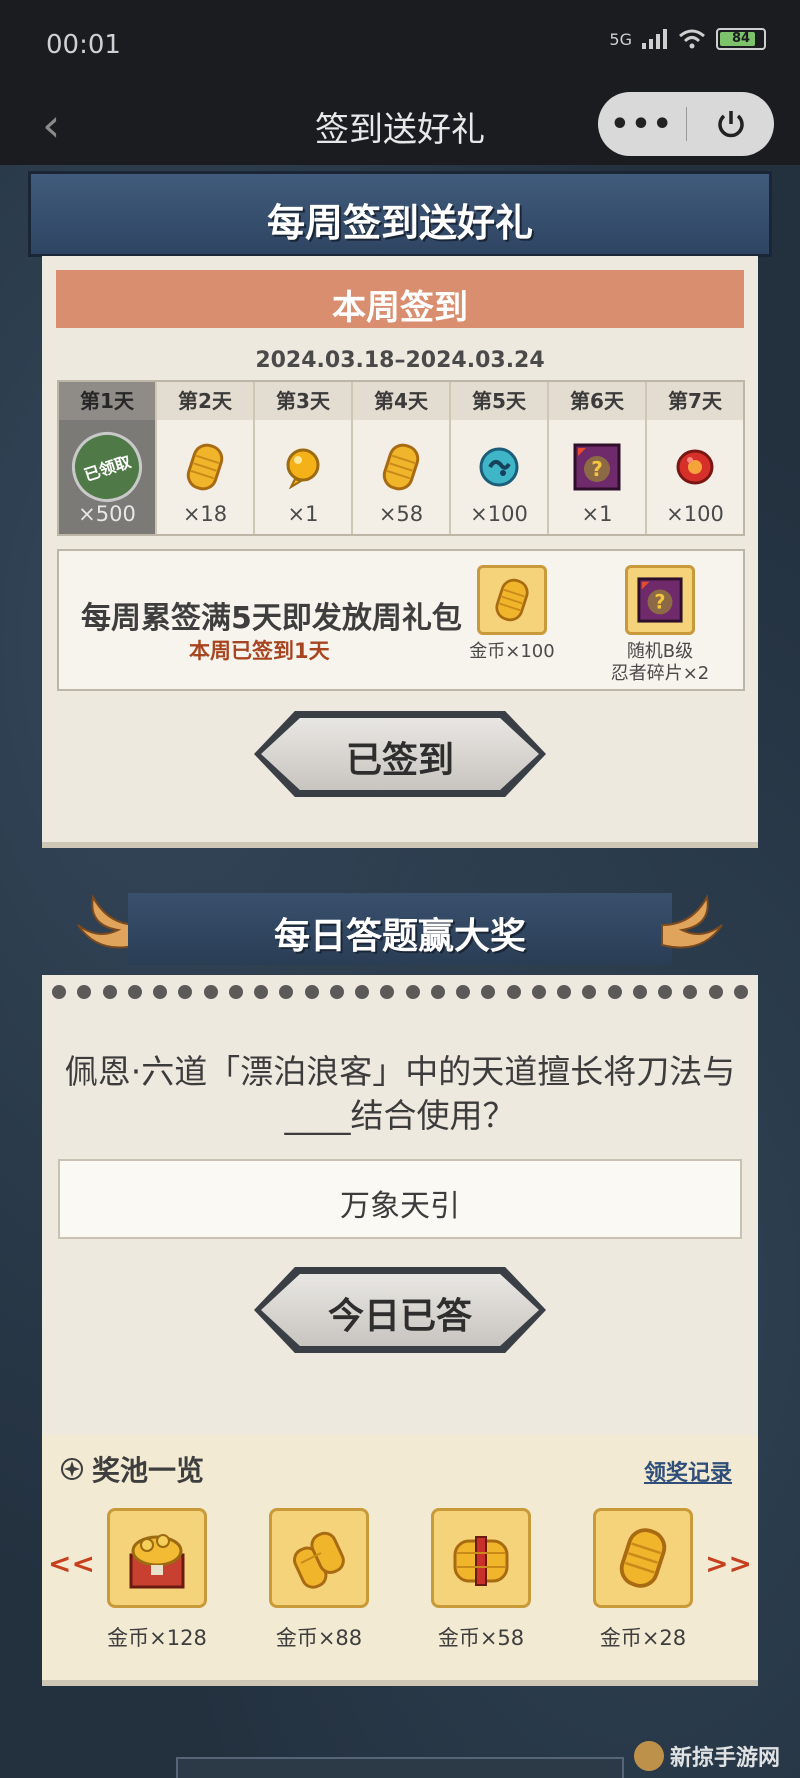 This screenshot has width=800, height=1778. I want to click on day-cell-6: 第6天 ? ×1, so click(598, 458).